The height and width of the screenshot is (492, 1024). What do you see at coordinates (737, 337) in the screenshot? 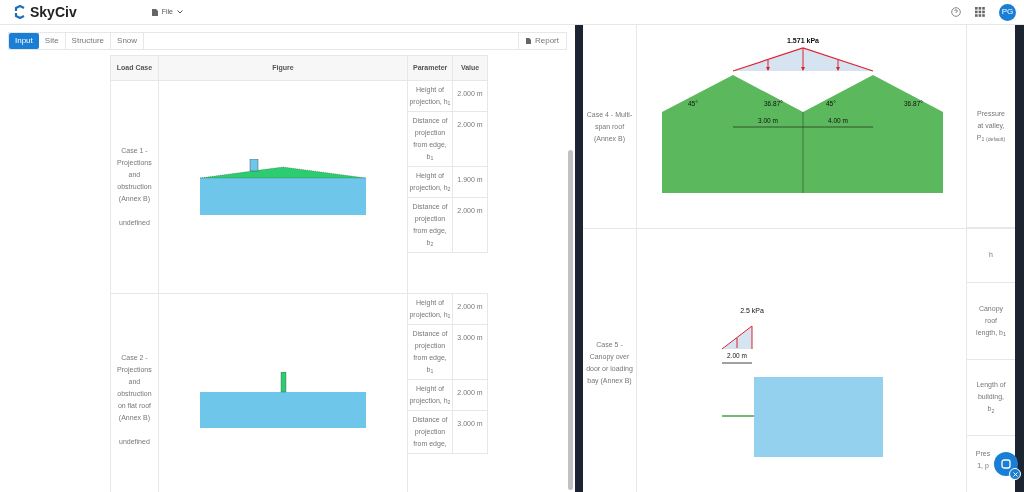
I see `load-diagram` at bounding box center [737, 337].